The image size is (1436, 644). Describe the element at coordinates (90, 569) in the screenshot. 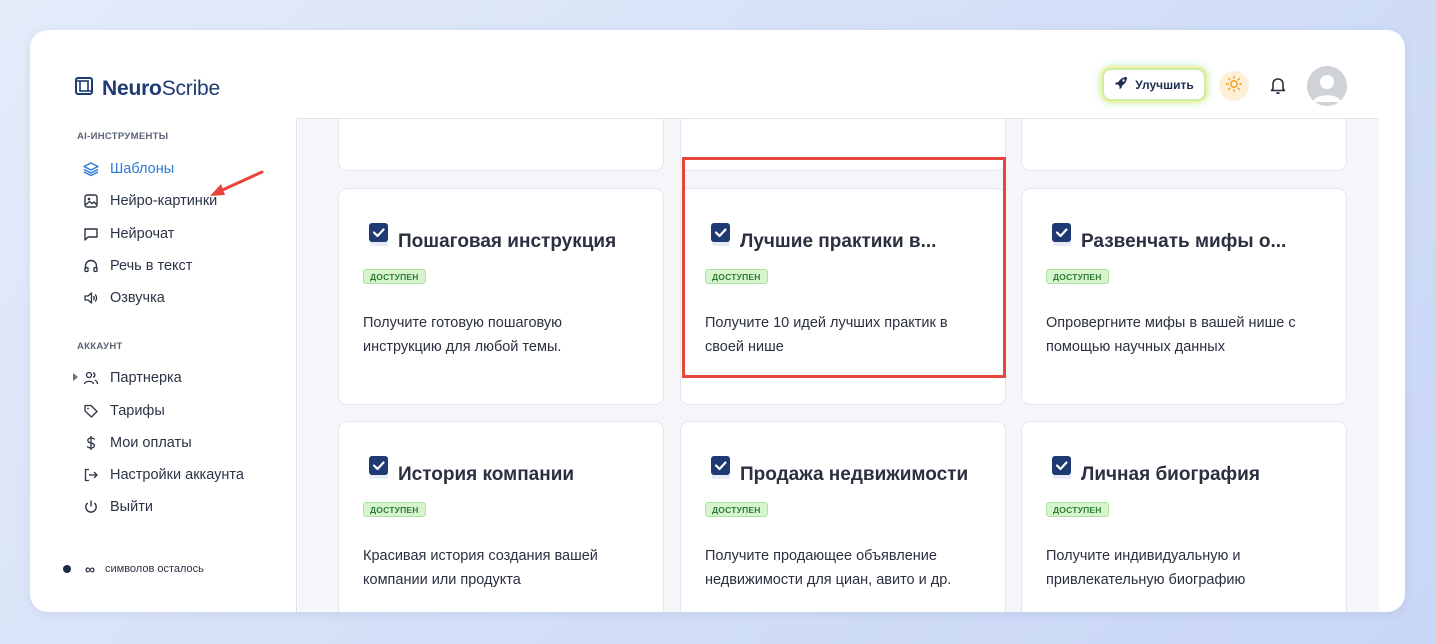

I see `symbols-value: ∞` at that location.